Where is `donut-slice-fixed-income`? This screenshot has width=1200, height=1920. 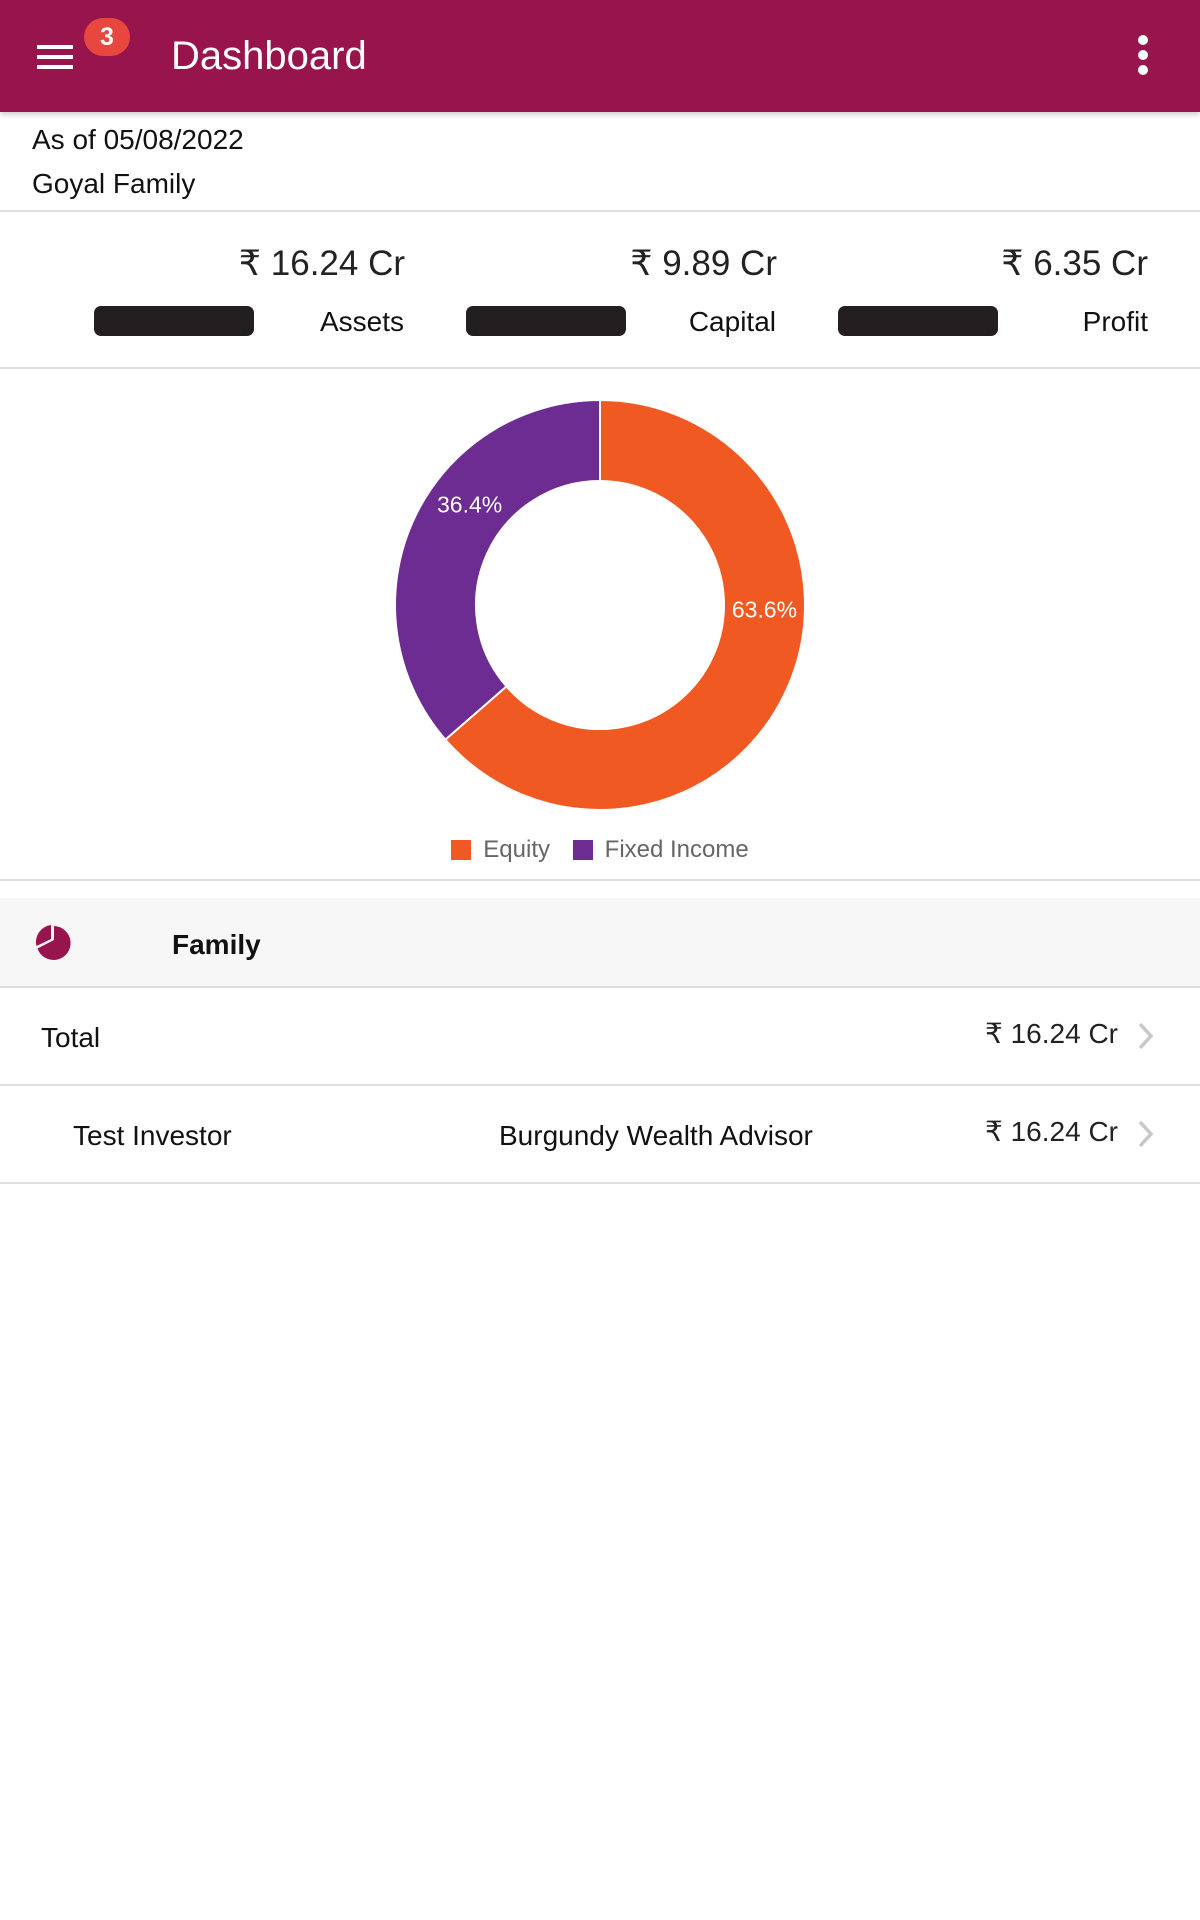
donut-slice-fixed-income is located at coordinates (497, 570).